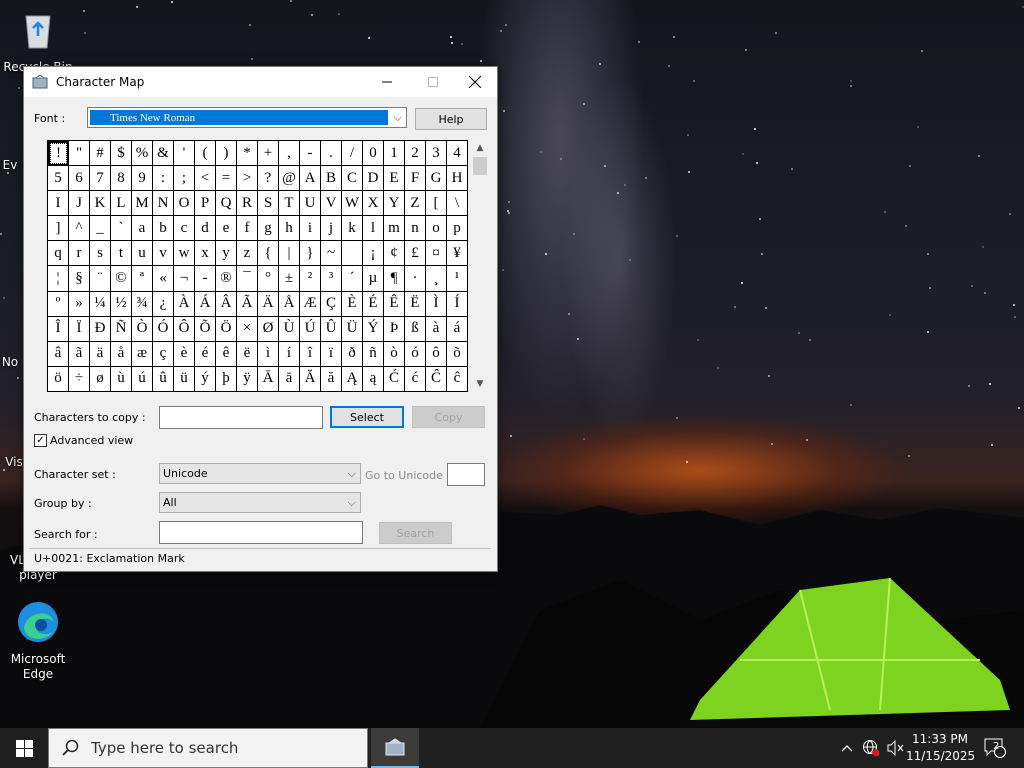 The width and height of the screenshot is (1024, 768). I want to click on character-cell: <, so click(205, 179).